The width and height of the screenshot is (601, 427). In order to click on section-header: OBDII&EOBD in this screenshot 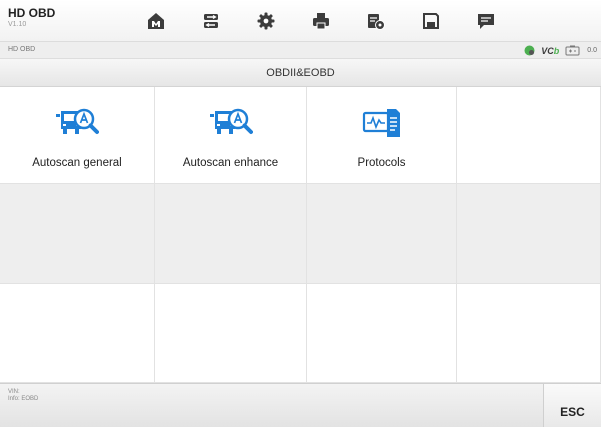, I will do `click(300, 73)`.